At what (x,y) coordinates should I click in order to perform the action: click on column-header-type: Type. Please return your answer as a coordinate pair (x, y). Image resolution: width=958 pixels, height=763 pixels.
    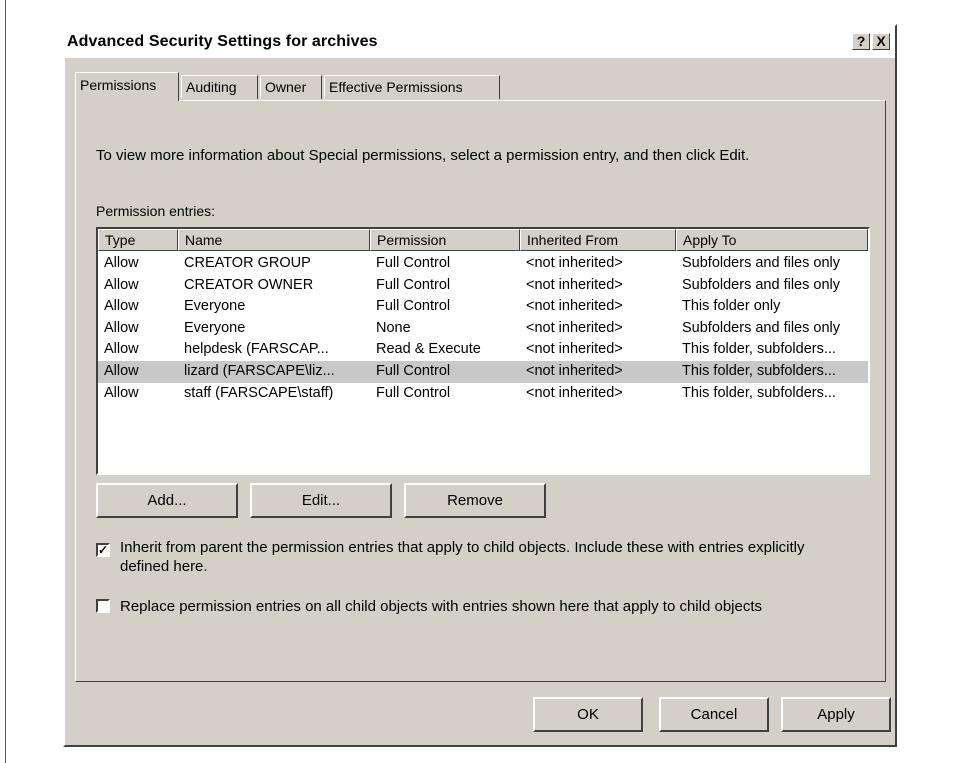
    Looking at the image, I should click on (138, 240).